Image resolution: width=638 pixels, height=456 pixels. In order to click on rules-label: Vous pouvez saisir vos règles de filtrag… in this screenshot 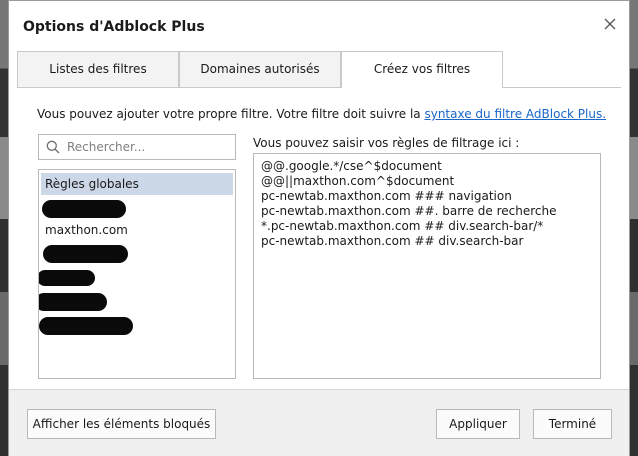, I will do `click(386, 143)`.